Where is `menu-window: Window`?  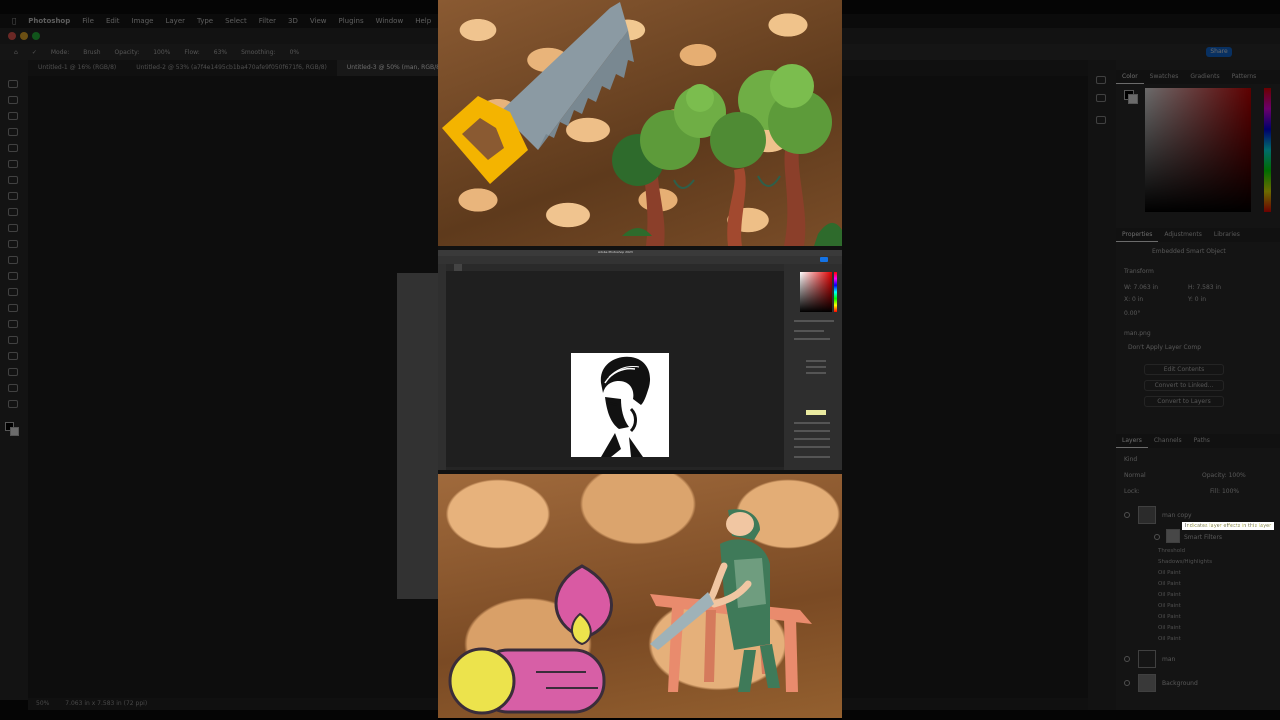
menu-window: Window is located at coordinates (390, 21).